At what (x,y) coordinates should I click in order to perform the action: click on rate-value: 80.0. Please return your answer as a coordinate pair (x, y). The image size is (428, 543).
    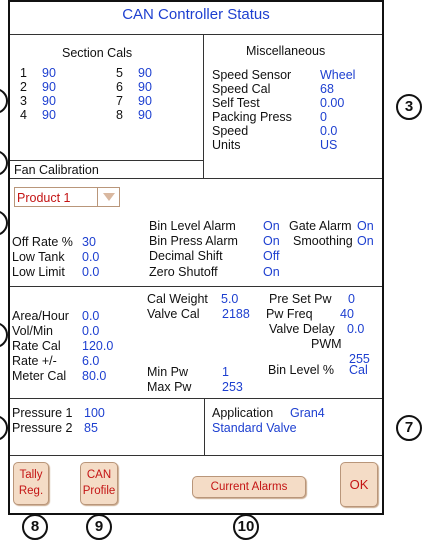
    Looking at the image, I should click on (94, 376).